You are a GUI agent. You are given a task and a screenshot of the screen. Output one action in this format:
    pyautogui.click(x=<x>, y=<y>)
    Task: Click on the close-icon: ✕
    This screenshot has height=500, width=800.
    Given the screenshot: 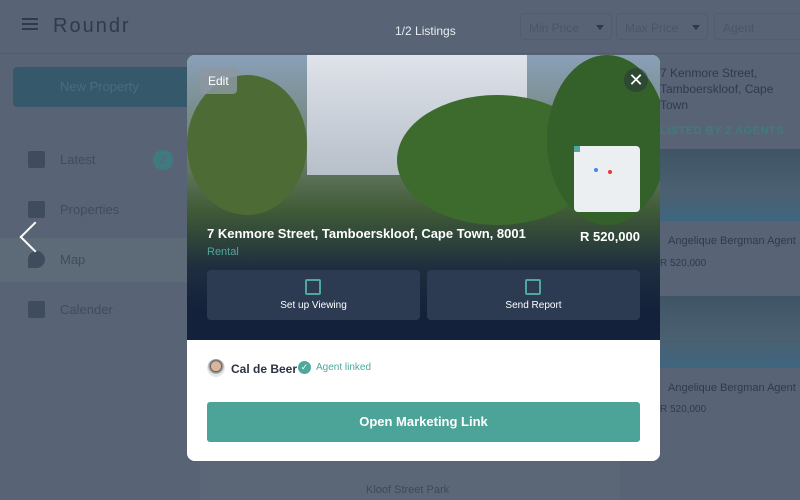 What is the action you would take?
    pyautogui.click(x=636, y=80)
    